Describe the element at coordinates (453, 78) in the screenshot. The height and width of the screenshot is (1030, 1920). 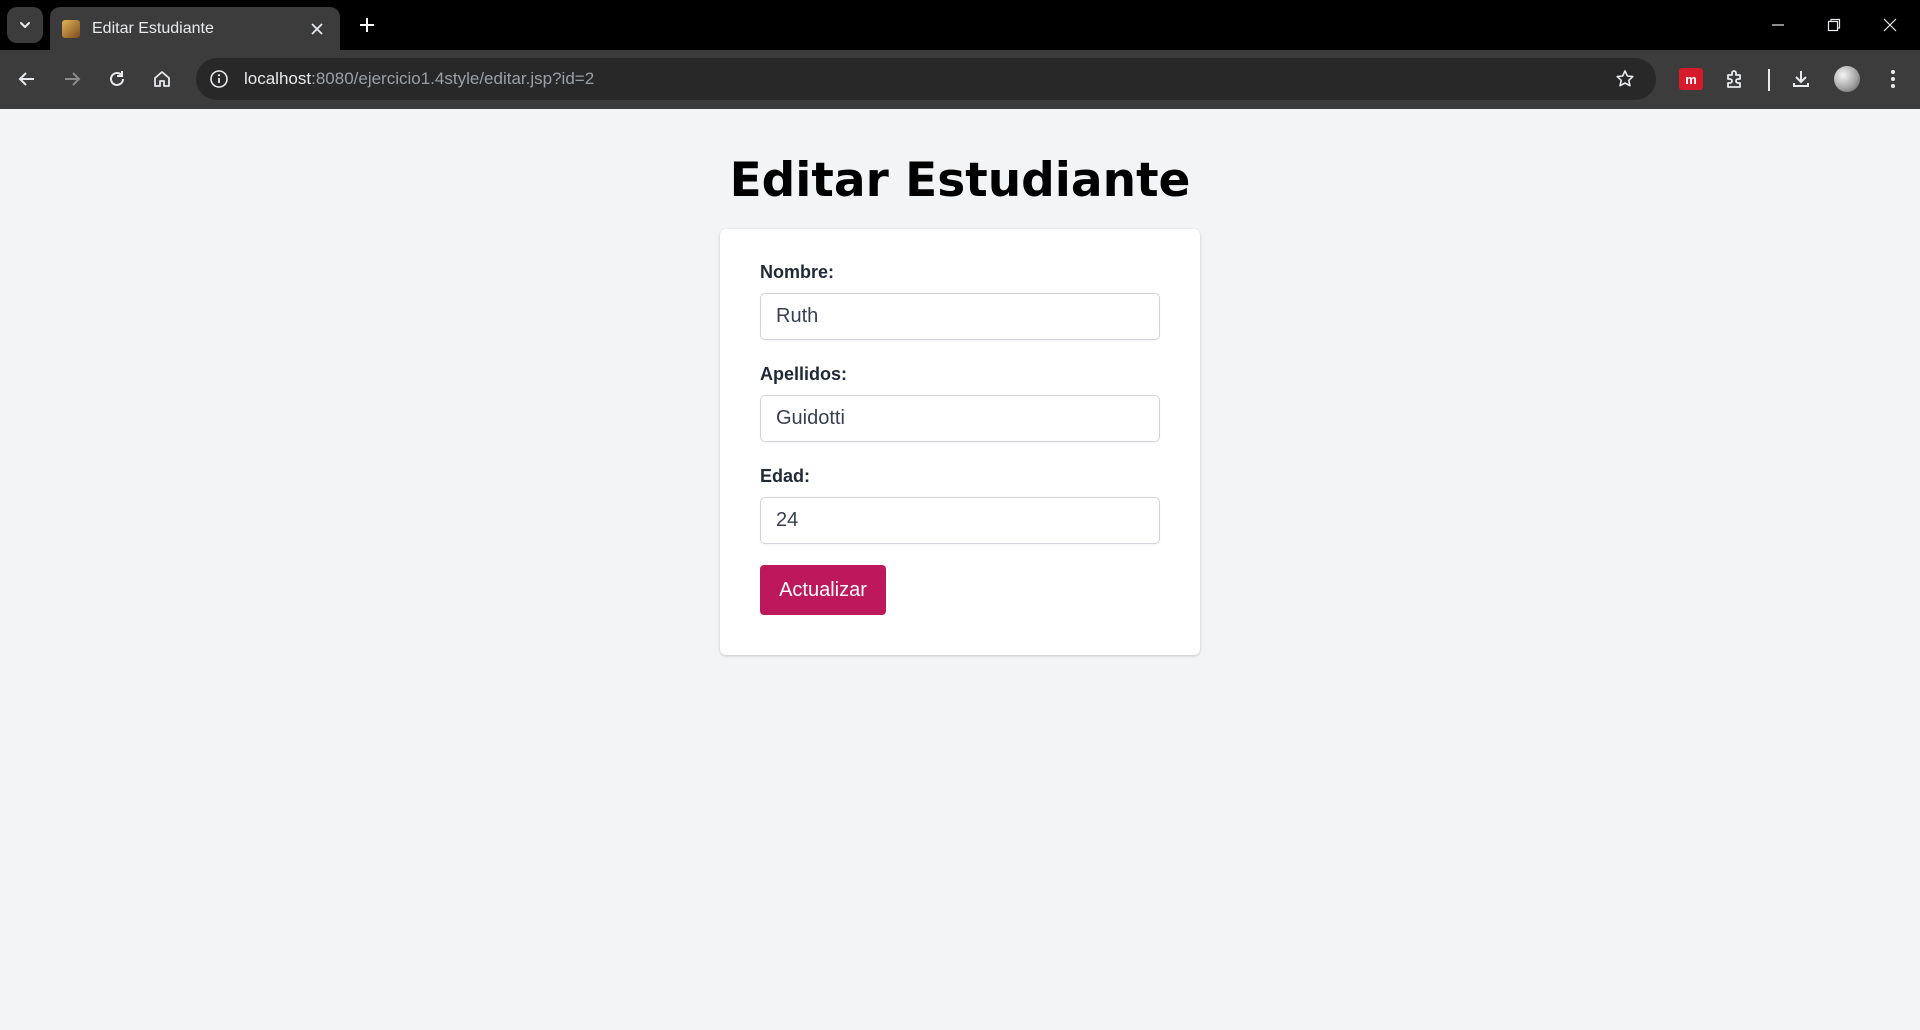
I see `url-path: :8080/ejercicio1.4style/editar.jsp?id=2` at that location.